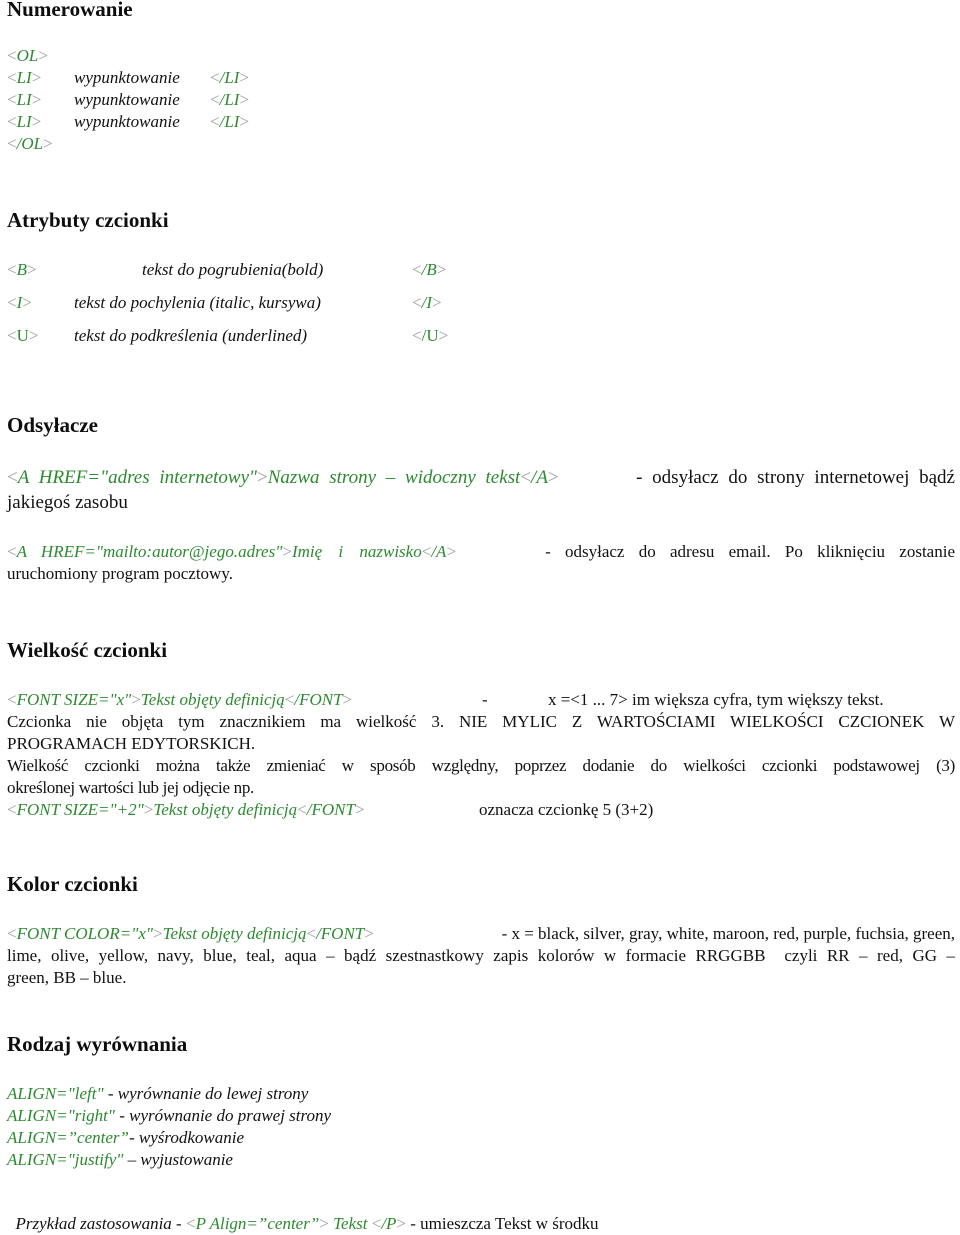 The height and width of the screenshot is (1235, 960). What do you see at coordinates (88, 220) in the screenshot?
I see `heading-atrybuty-czcionki: Atrybuty czcionki` at bounding box center [88, 220].